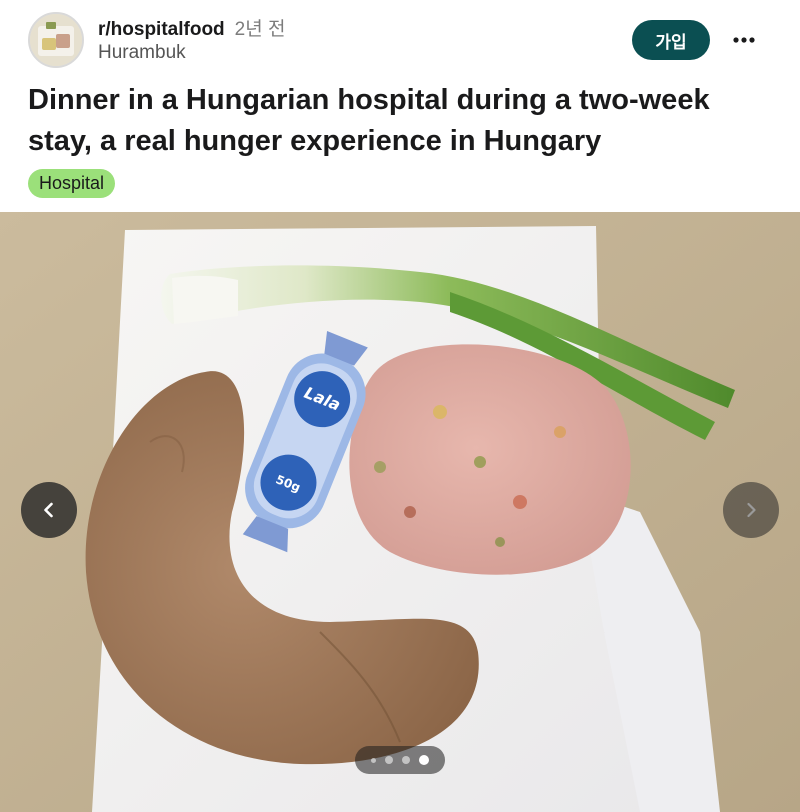 The image size is (800, 812). I want to click on avatar-image, so click(56, 40).